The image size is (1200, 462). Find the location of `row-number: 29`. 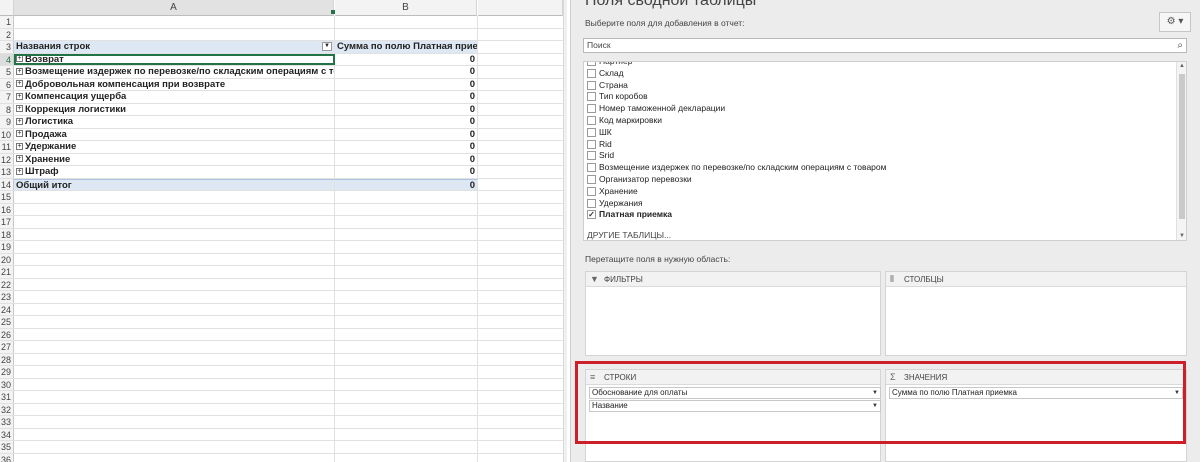

row-number: 29 is located at coordinates (7, 372).